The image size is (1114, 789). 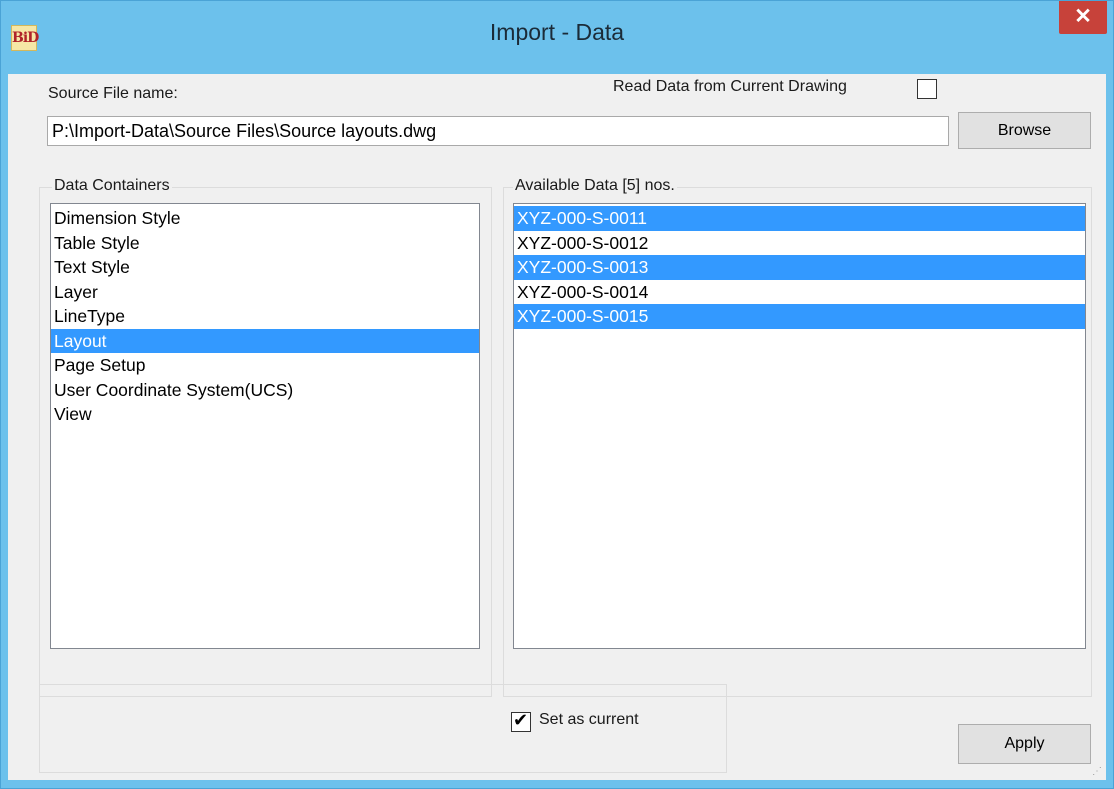 I want to click on read-current-drawing-checkbox, so click(x=927, y=89).